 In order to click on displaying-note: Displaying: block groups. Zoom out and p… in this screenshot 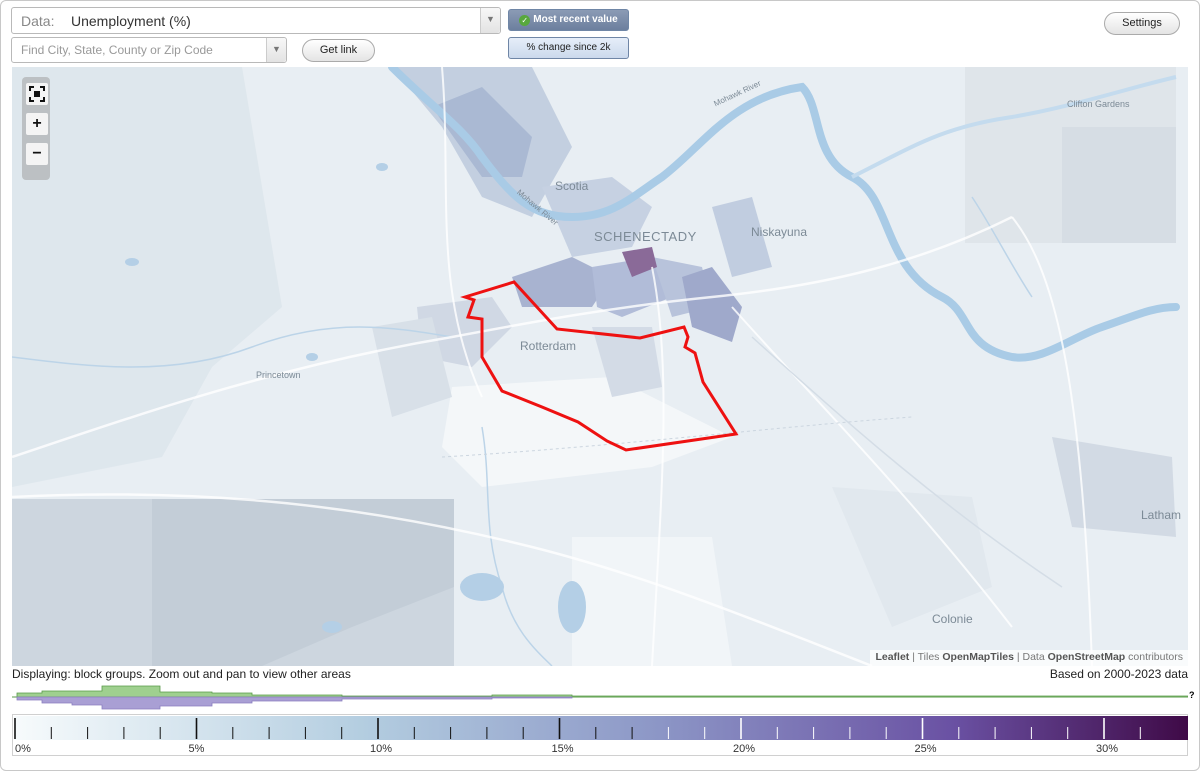, I will do `click(181, 674)`.